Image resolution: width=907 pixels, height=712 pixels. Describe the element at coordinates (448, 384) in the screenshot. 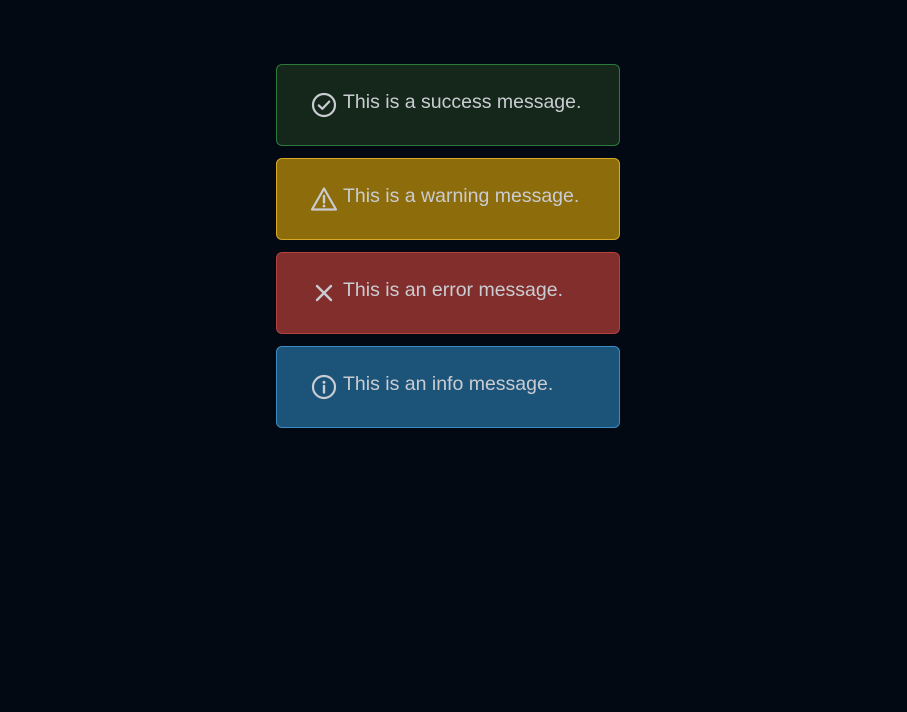

I see `alert-message: This is an info message.` at that location.